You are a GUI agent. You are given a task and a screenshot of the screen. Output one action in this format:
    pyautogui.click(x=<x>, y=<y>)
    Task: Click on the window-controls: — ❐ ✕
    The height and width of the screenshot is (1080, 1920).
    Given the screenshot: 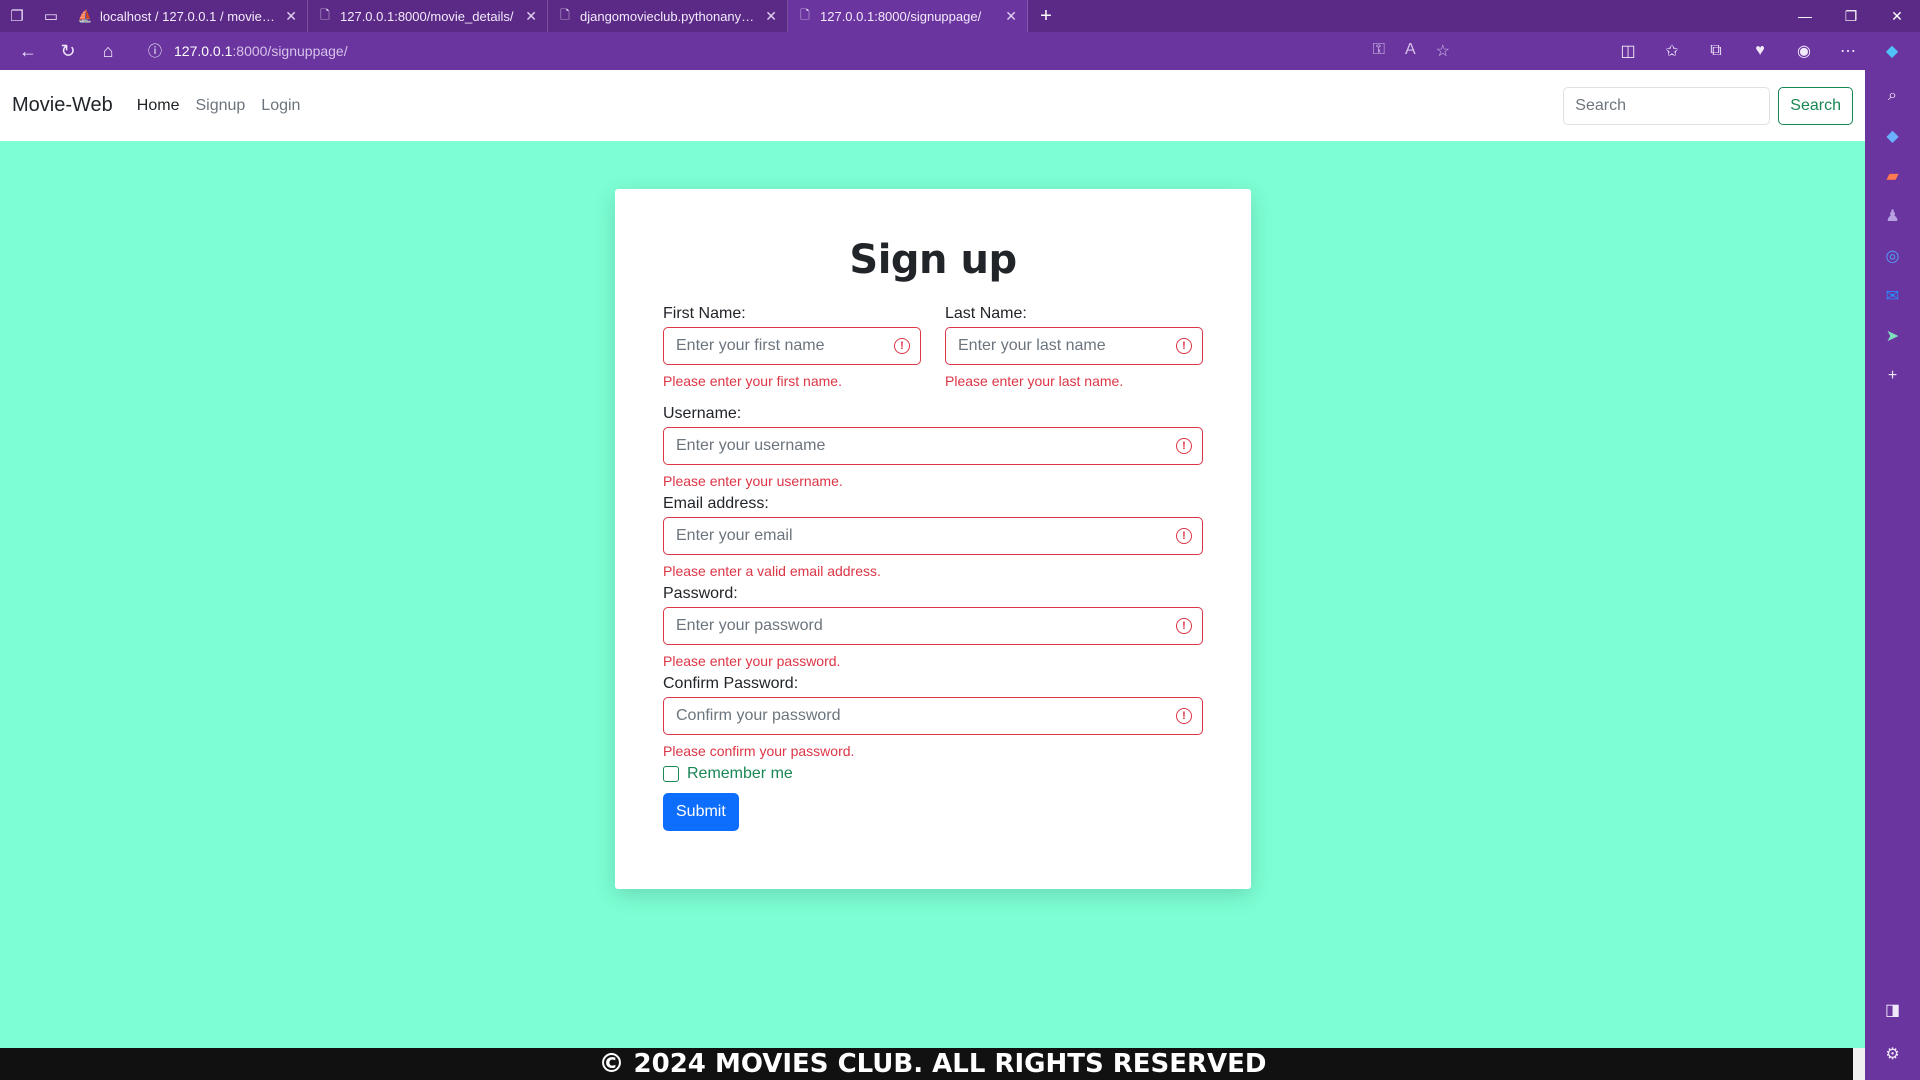 What is the action you would take?
    pyautogui.click(x=1851, y=16)
    